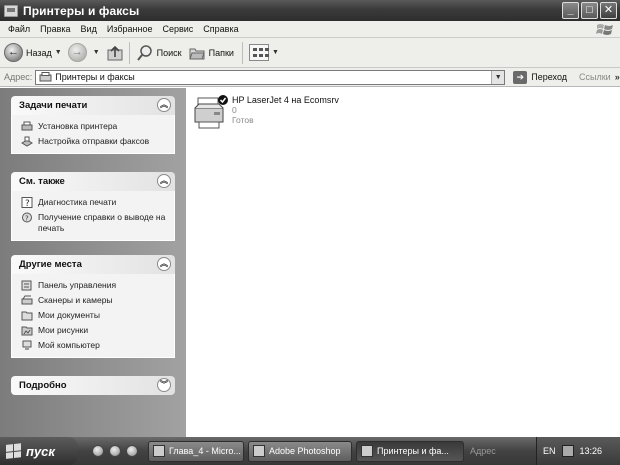 This screenshot has height=465, width=620. Describe the element at coordinates (169, 52) in the screenshot. I see `search-label: Поиск` at that location.